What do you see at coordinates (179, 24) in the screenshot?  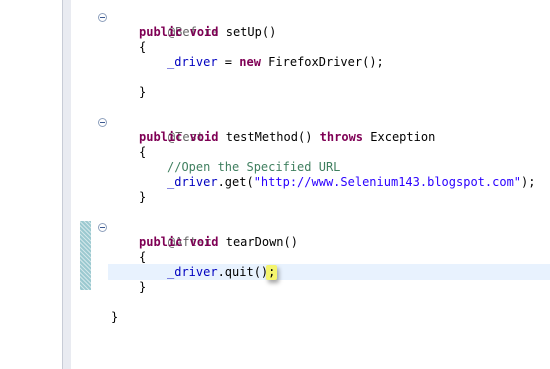 I see `code-line: @Before` at bounding box center [179, 24].